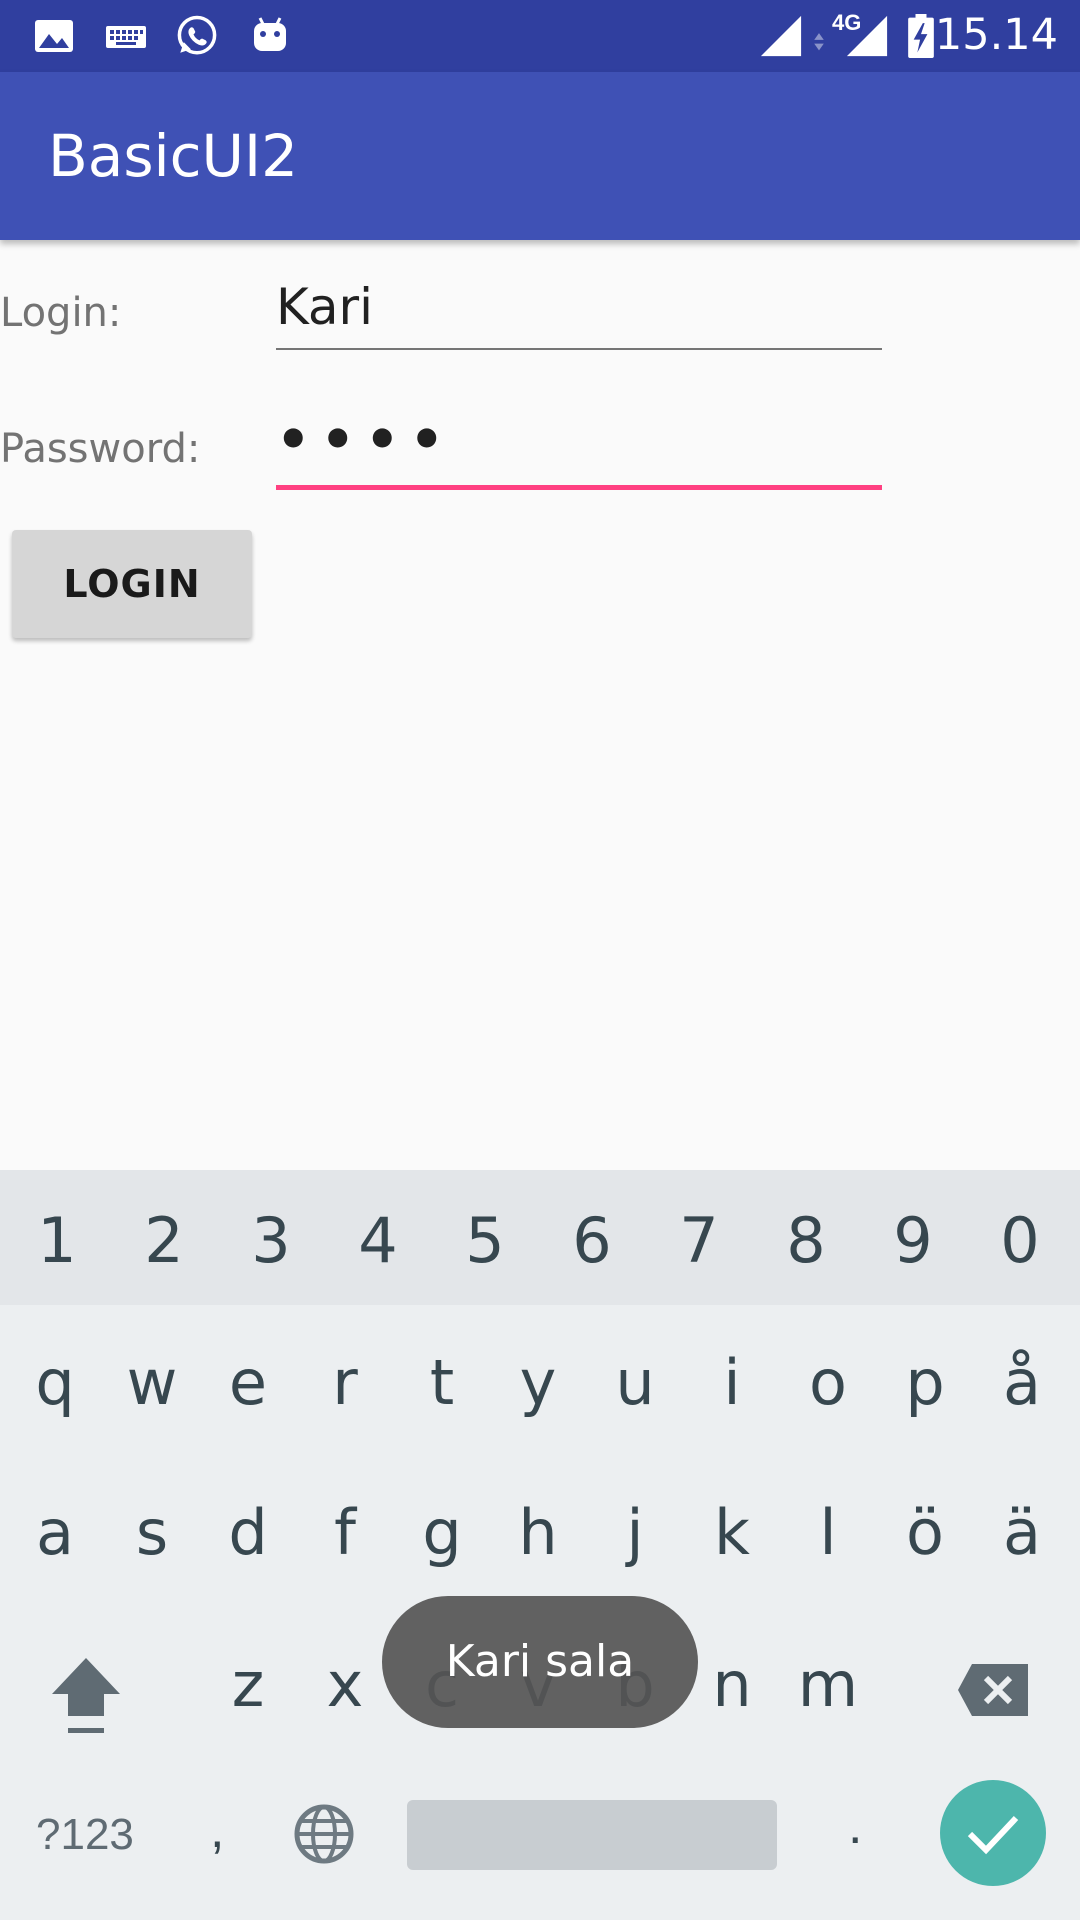  Describe the element at coordinates (248, 1382) in the screenshot. I see `key-e: e` at that location.